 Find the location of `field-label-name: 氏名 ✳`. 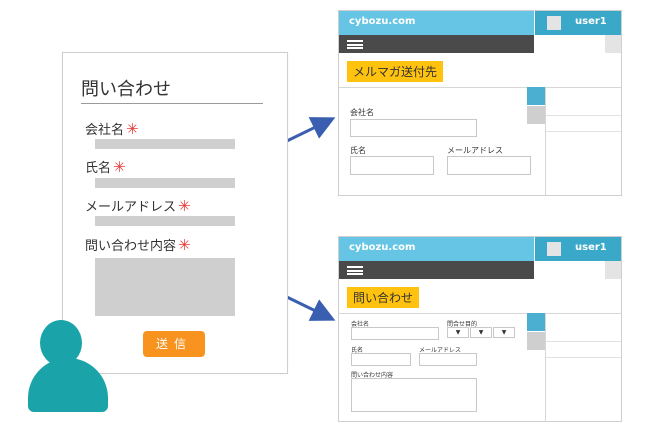

field-label-name: 氏名 ✳ is located at coordinates (105, 167).